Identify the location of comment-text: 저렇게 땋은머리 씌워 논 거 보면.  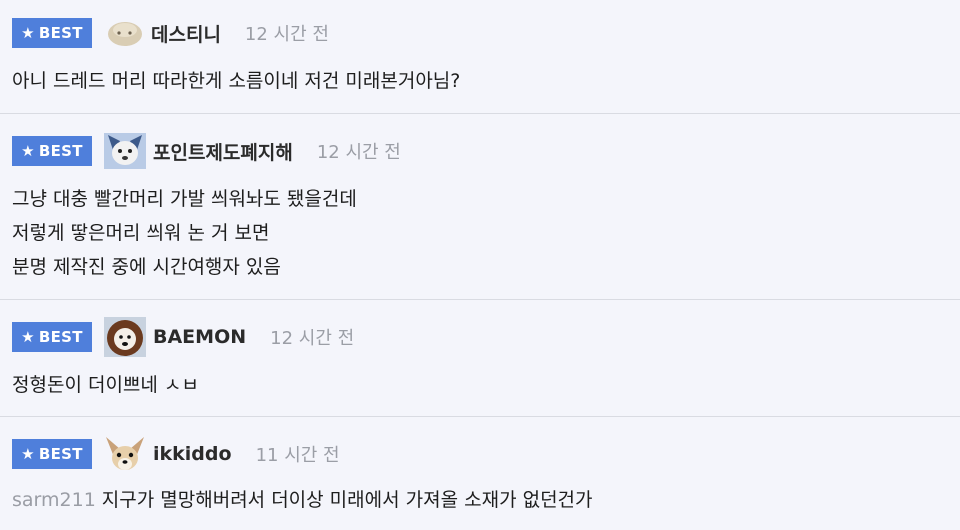
(141, 233).